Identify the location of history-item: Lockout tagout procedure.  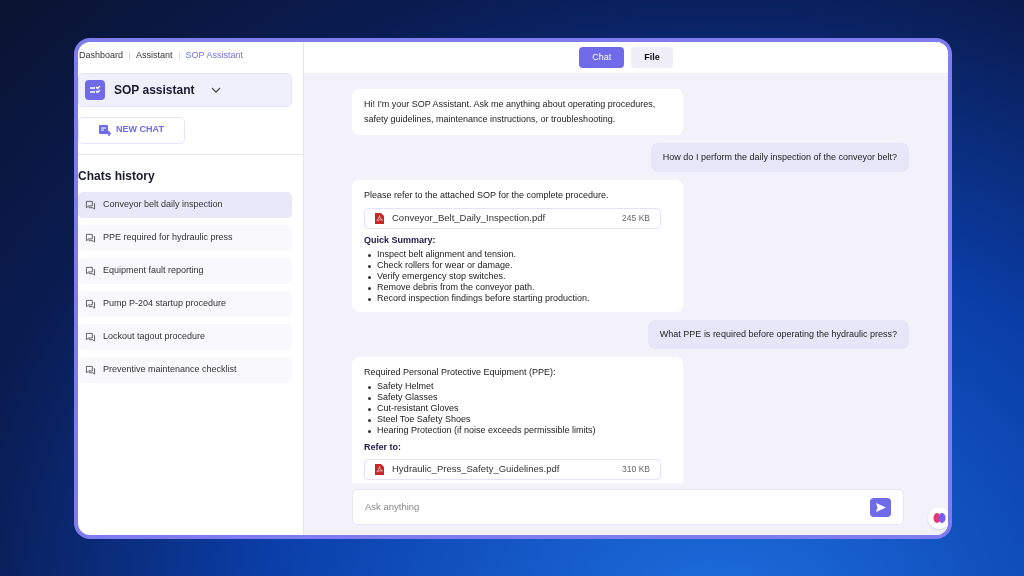
(185, 336).